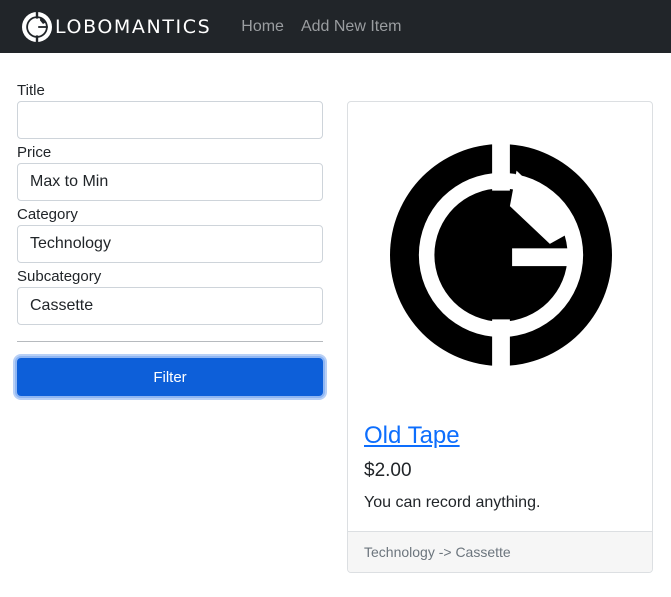  What do you see at coordinates (170, 377) in the screenshot?
I see `filter-button: Filter` at bounding box center [170, 377].